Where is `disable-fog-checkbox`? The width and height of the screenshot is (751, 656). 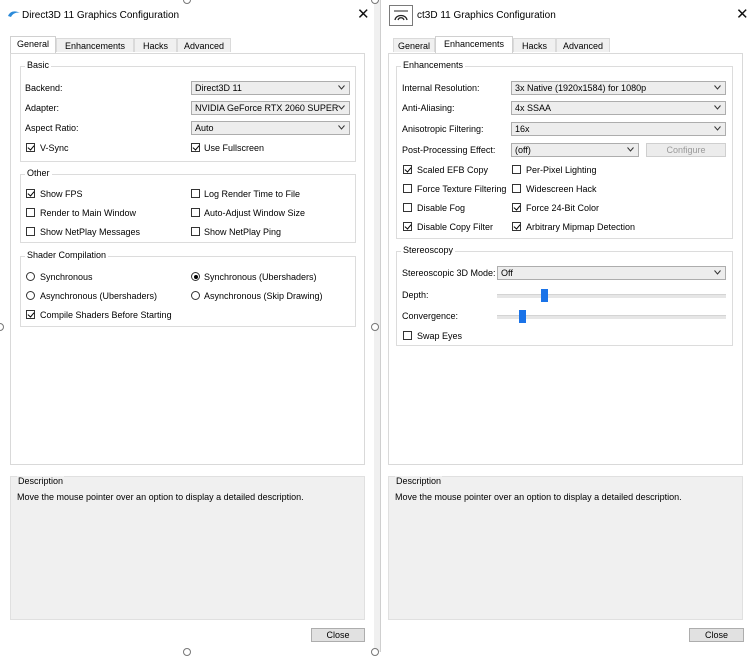 disable-fog-checkbox is located at coordinates (407, 207).